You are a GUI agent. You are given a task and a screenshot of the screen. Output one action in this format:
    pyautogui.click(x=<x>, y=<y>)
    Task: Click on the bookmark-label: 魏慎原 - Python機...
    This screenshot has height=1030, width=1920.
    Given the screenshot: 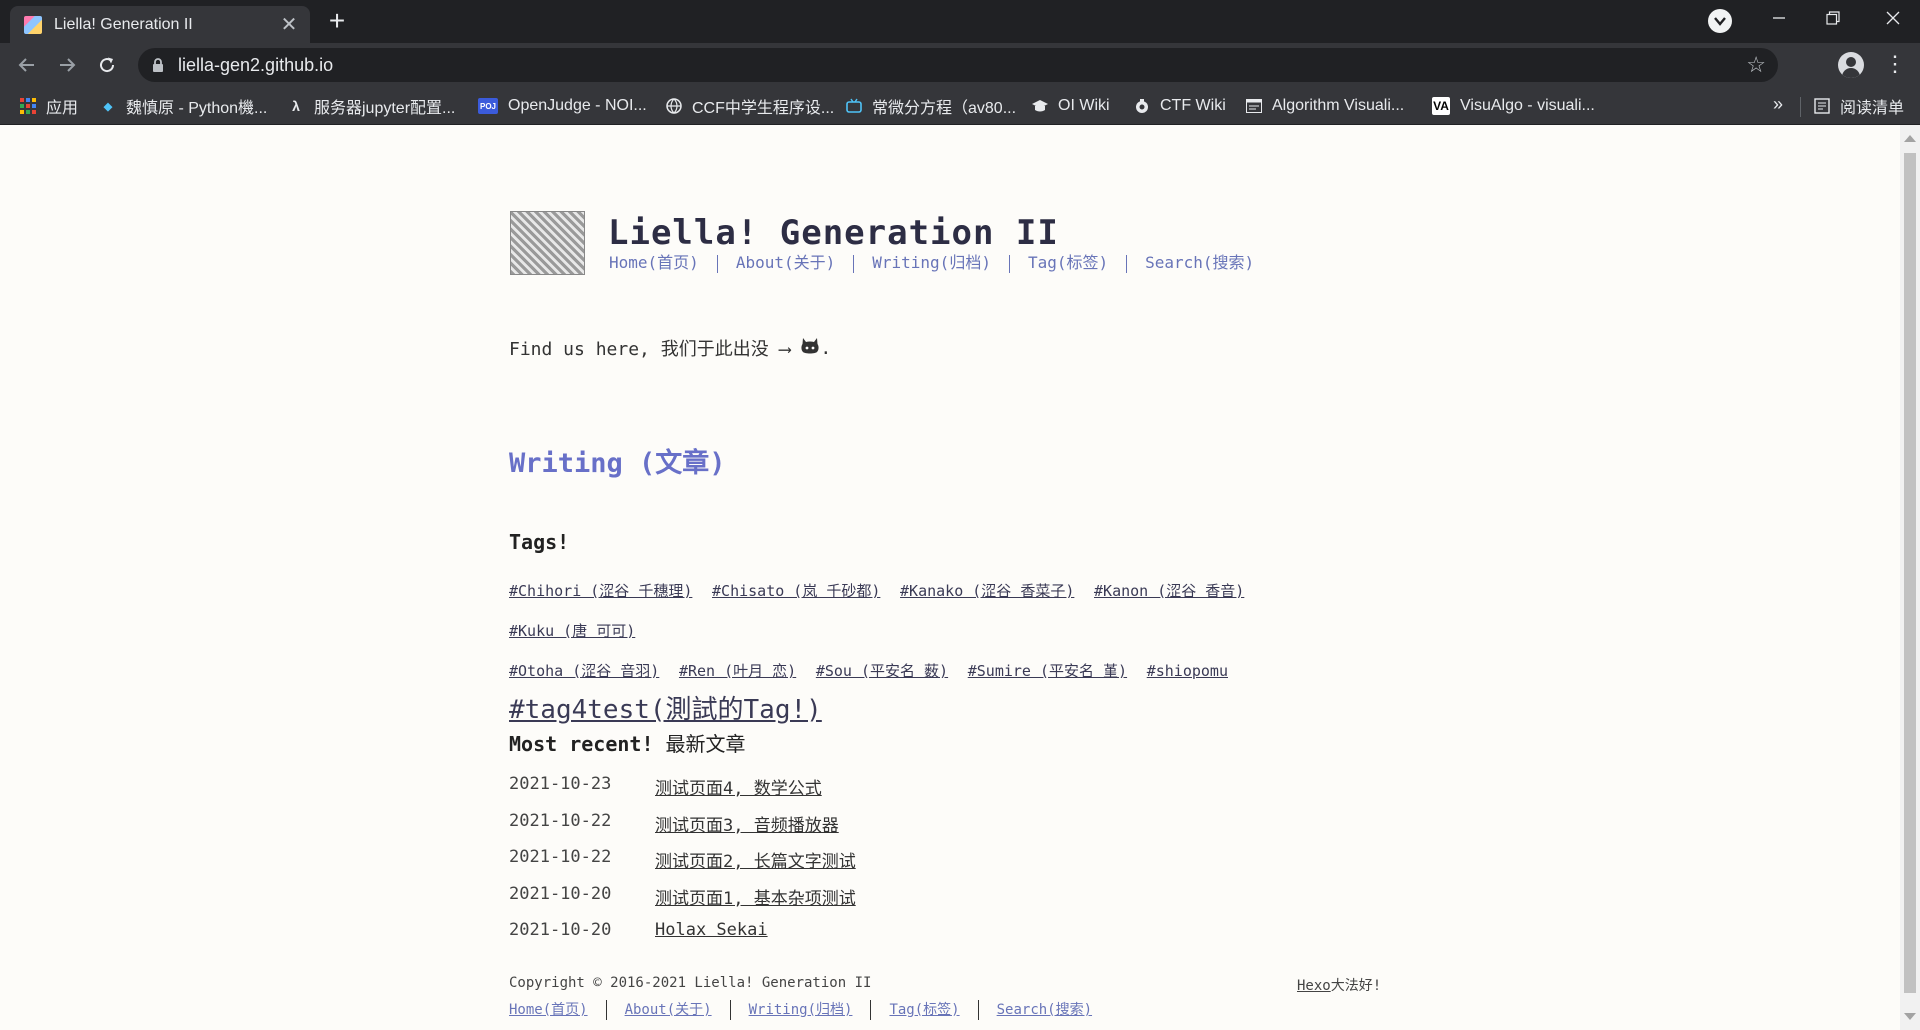 What is the action you would take?
    pyautogui.click(x=197, y=108)
    